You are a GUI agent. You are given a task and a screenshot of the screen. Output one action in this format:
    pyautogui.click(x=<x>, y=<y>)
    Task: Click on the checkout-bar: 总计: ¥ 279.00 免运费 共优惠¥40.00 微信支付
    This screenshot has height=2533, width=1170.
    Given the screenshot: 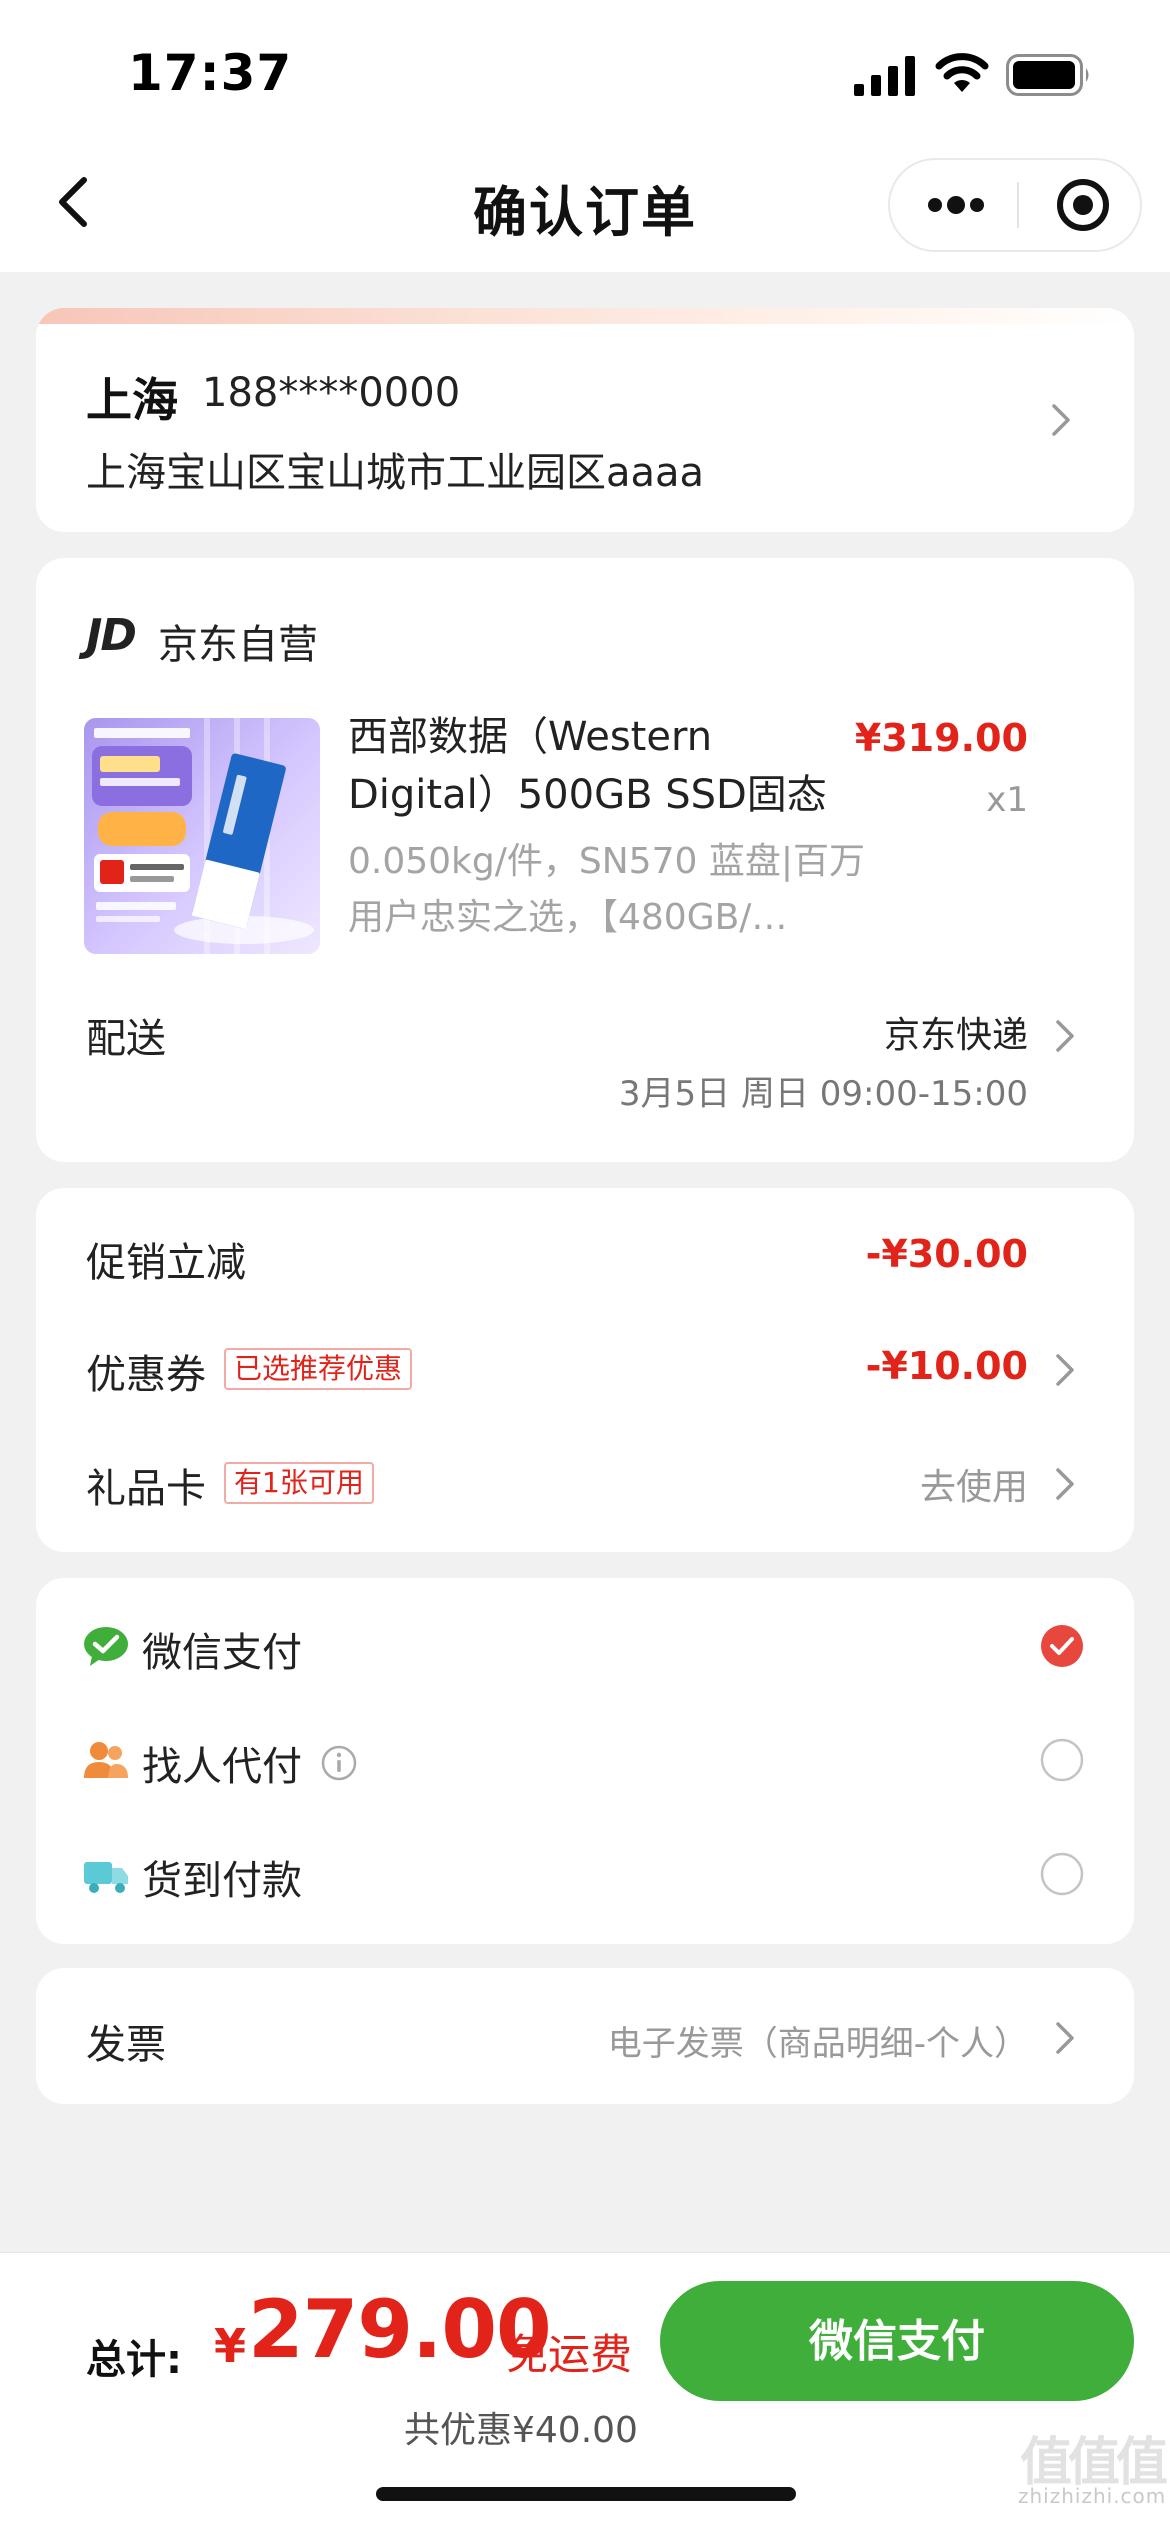 What is the action you would take?
    pyautogui.click(x=585, y=2392)
    